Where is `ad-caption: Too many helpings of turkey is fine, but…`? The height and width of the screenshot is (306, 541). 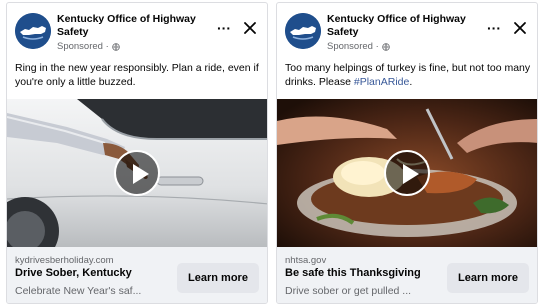 ad-caption: Too many helpings of turkey is fine, but… is located at coordinates (408, 75).